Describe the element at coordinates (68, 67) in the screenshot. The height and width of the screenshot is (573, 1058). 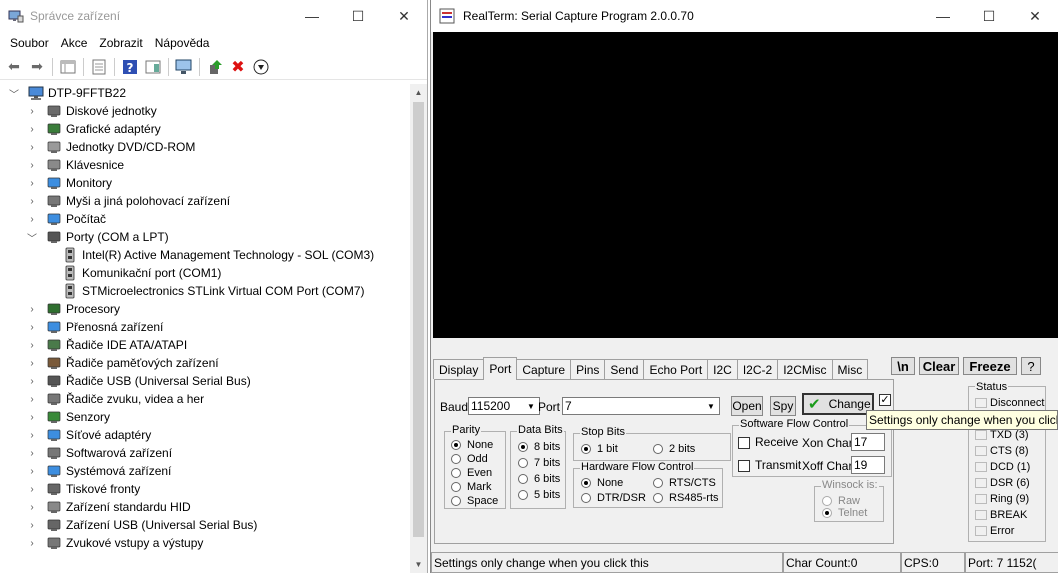
I see `properties-grid-icon` at that location.